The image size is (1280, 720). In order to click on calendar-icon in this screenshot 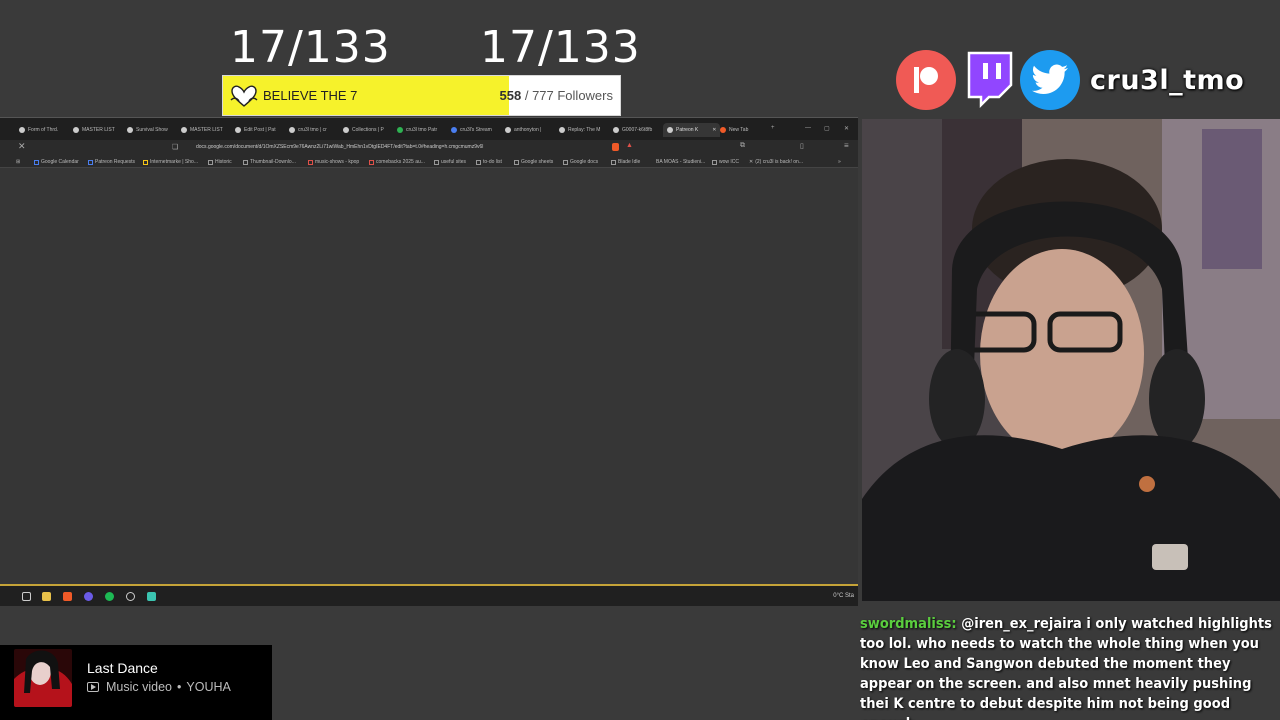, I will do `click(36, 162)`.